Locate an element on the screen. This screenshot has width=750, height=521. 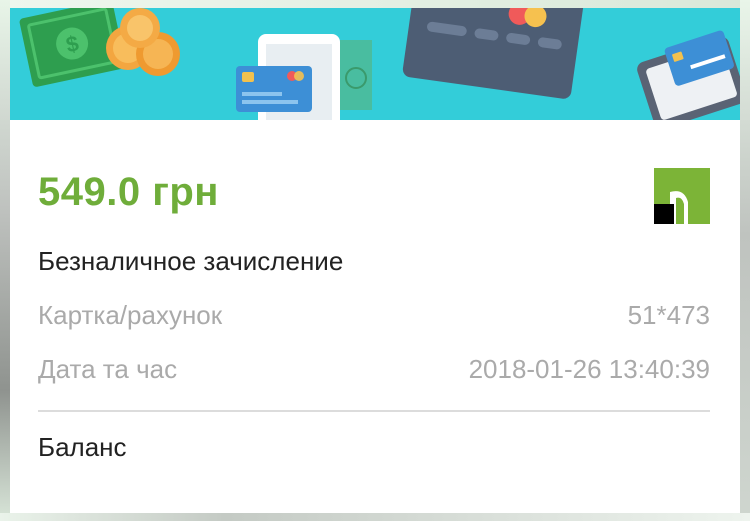
window-frame-top is located at coordinates (375, 4).